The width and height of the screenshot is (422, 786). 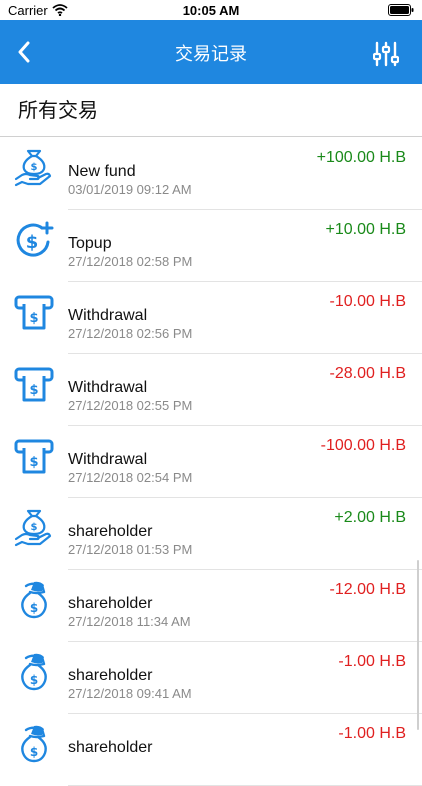 I want to click on transaction-date: 27/12/2018 02:58 PM, so click(x=130, y=261).